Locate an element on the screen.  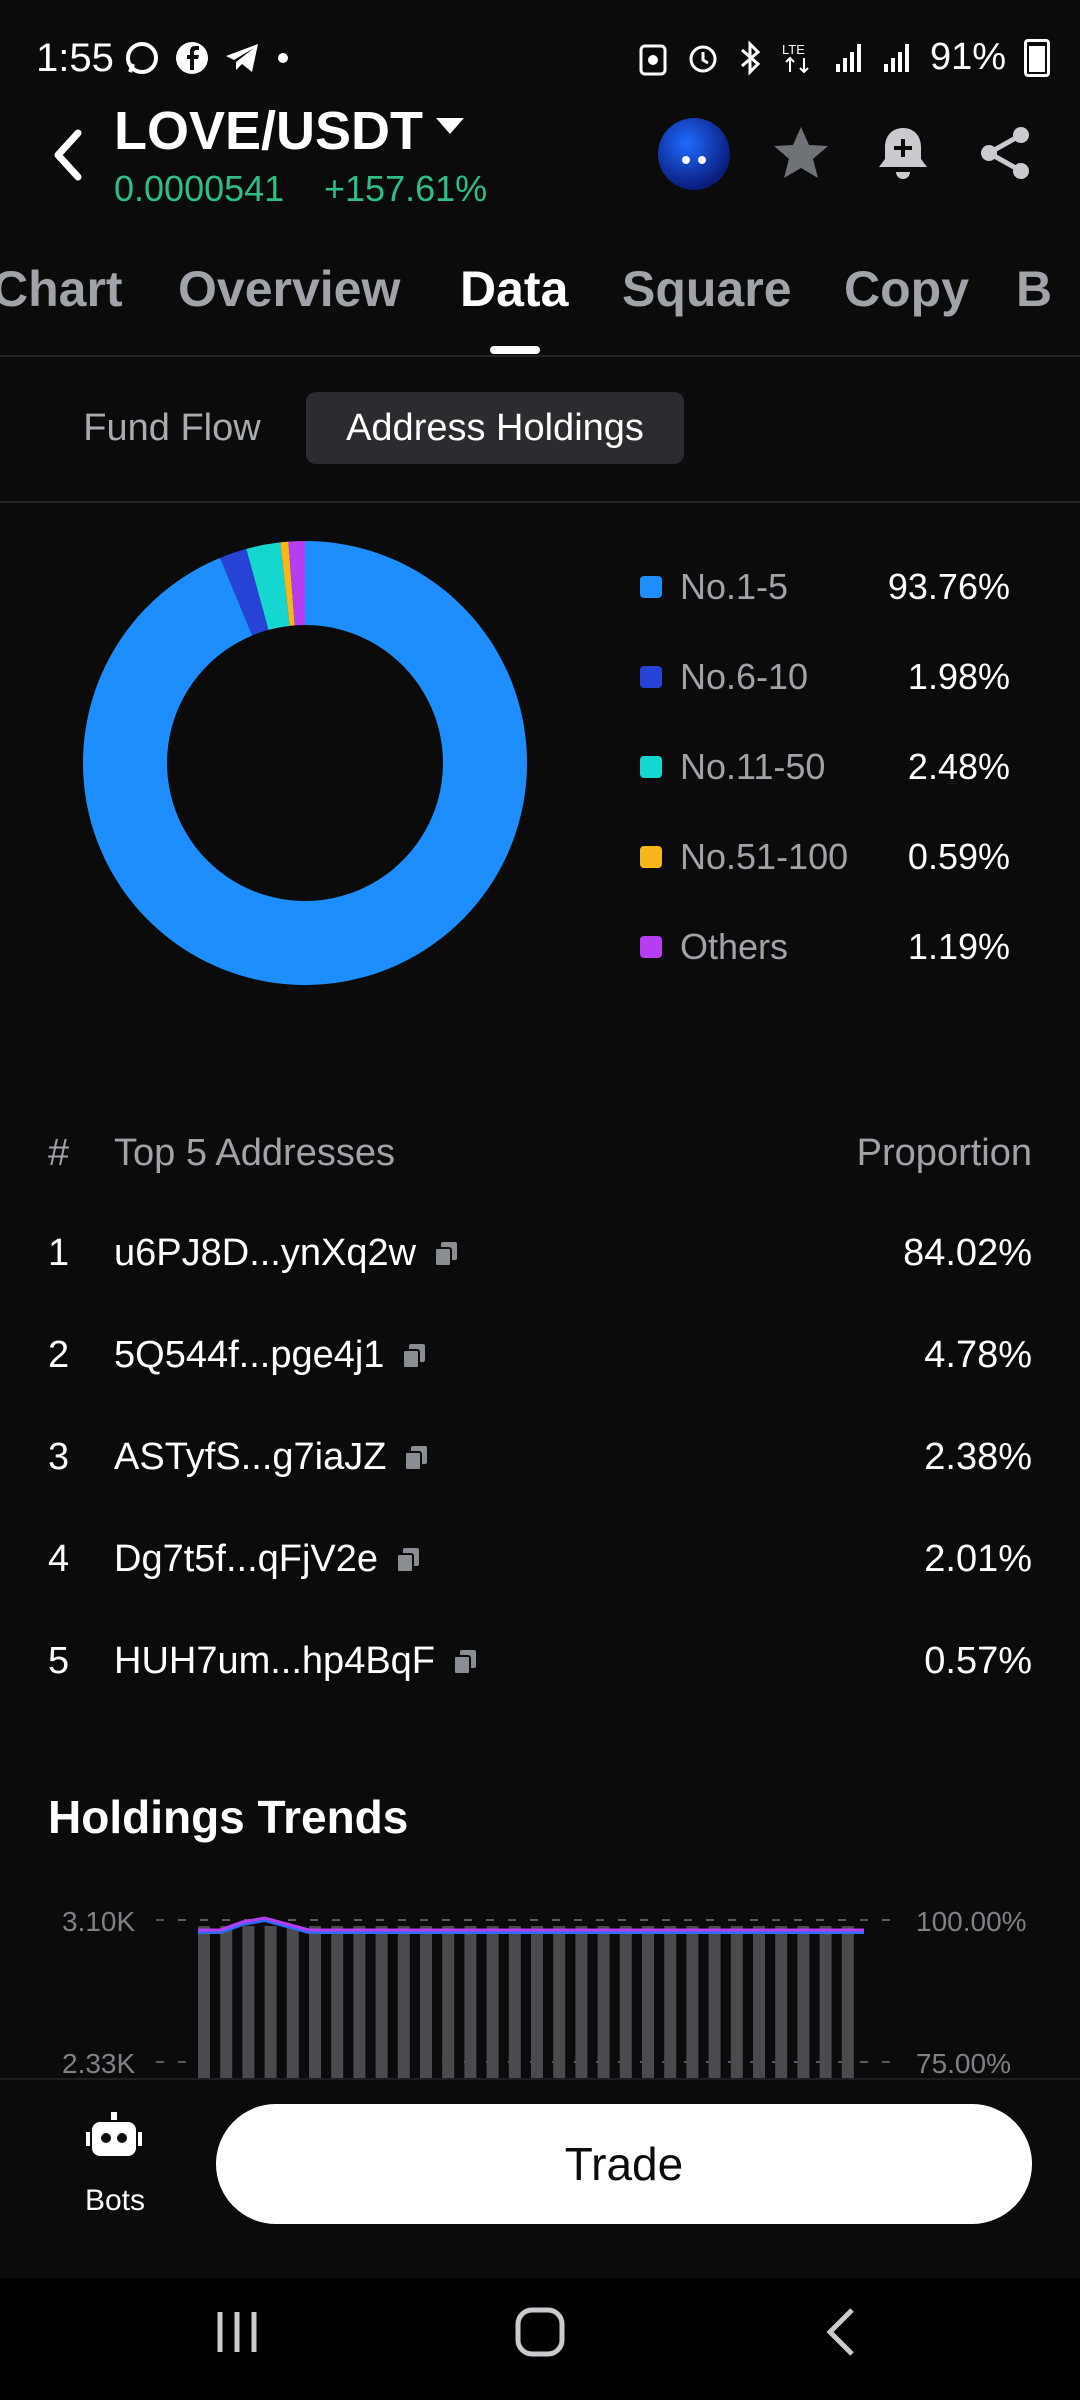
share-icon is located at coordinates (1005, 153).